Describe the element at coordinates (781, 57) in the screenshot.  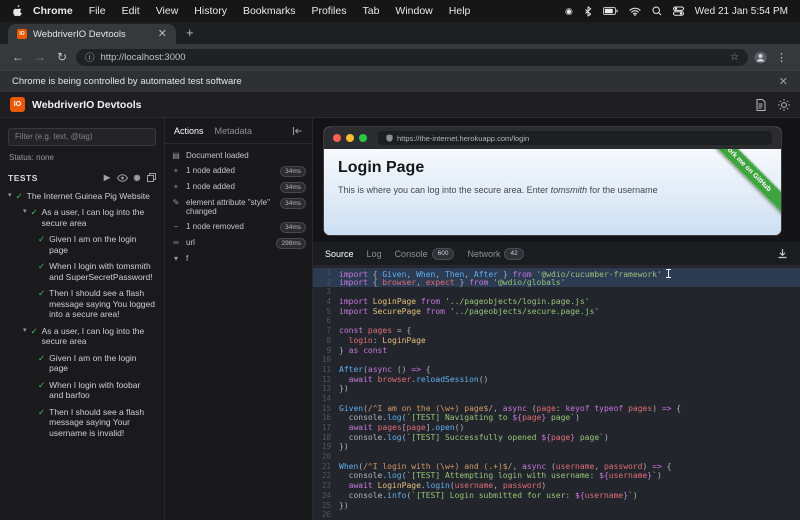
I see `chrome-menu-icon: ⋮` at that location.